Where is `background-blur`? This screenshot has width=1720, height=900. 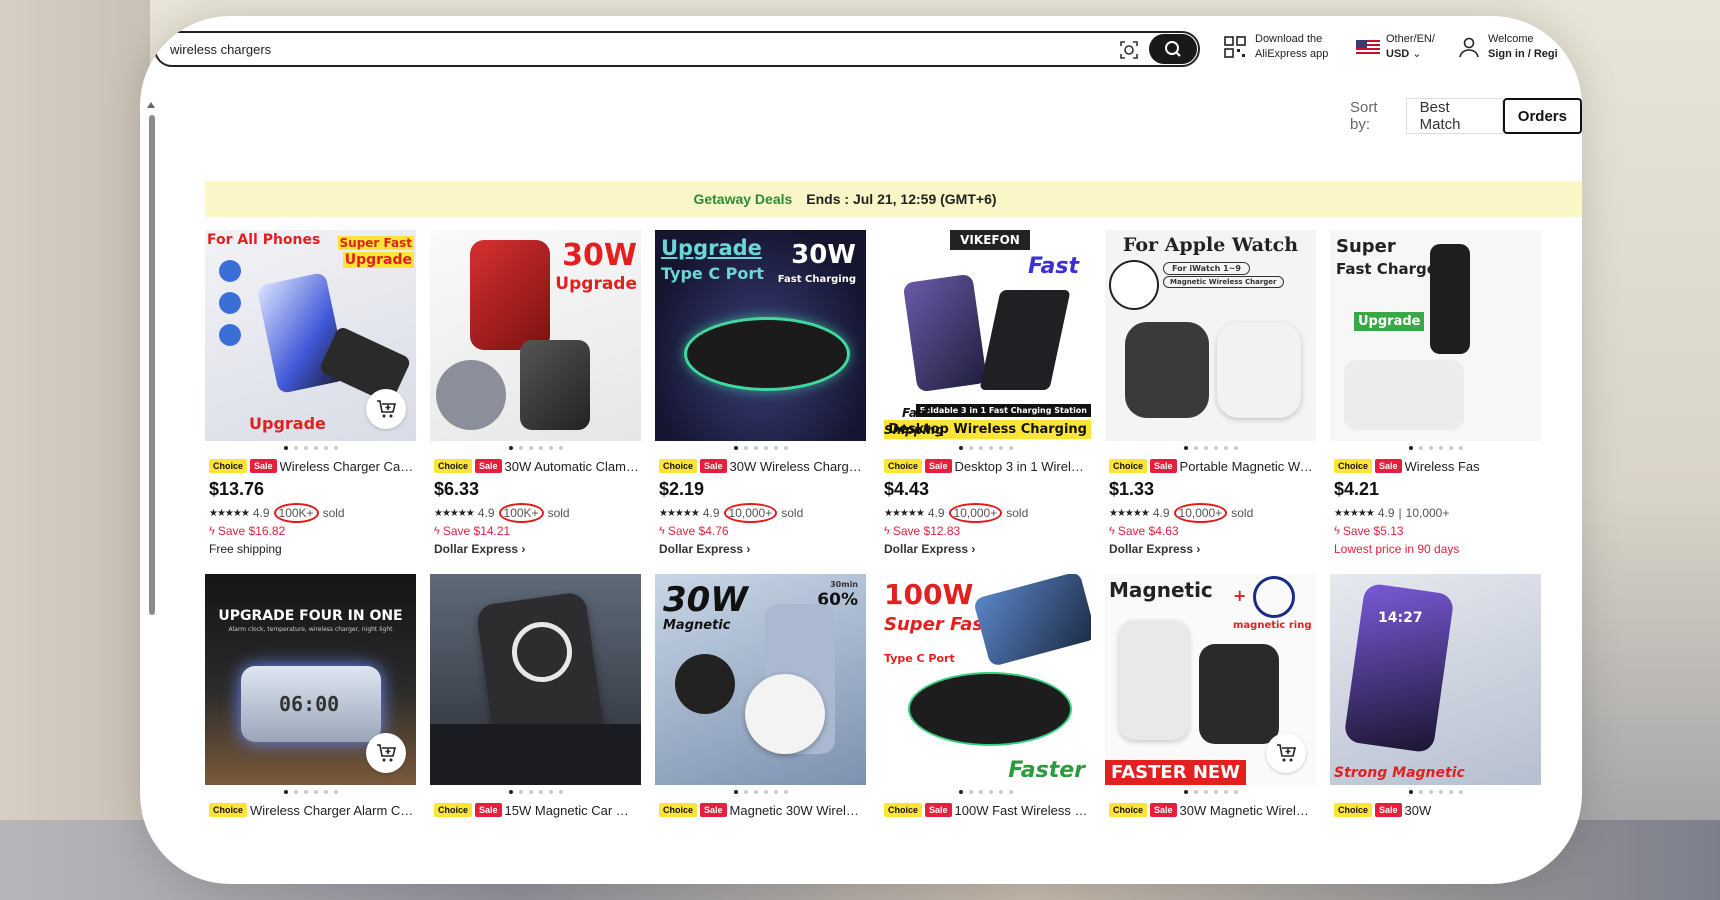 background-blur is located at coordinates (75, 450).